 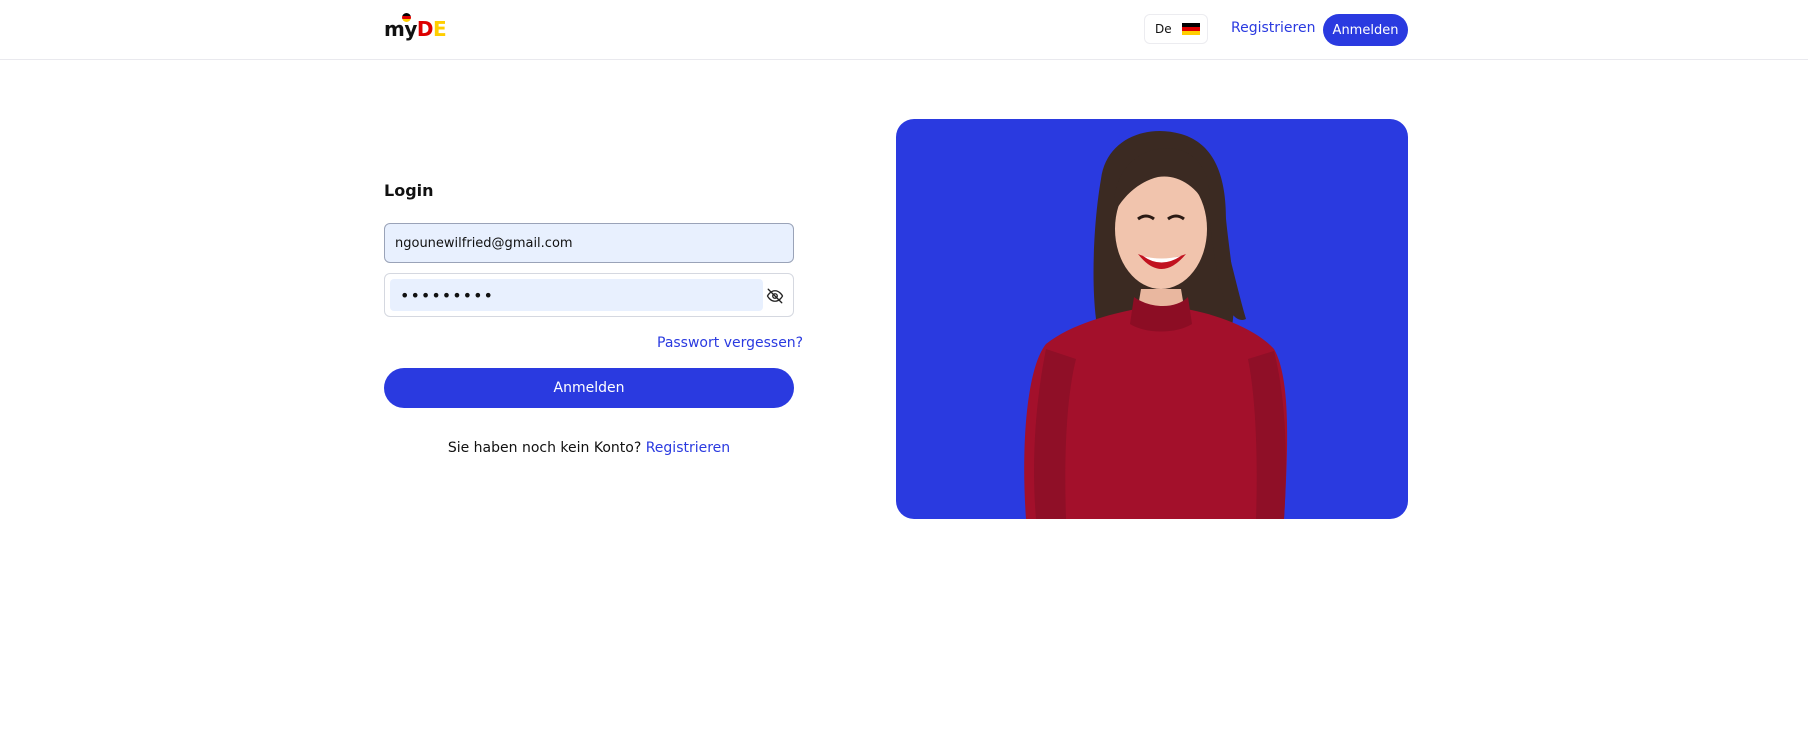 What do you see at coordinates (409, 190) in the screenshot?
I see `login-title: Login` at bounding box center [409, 190].